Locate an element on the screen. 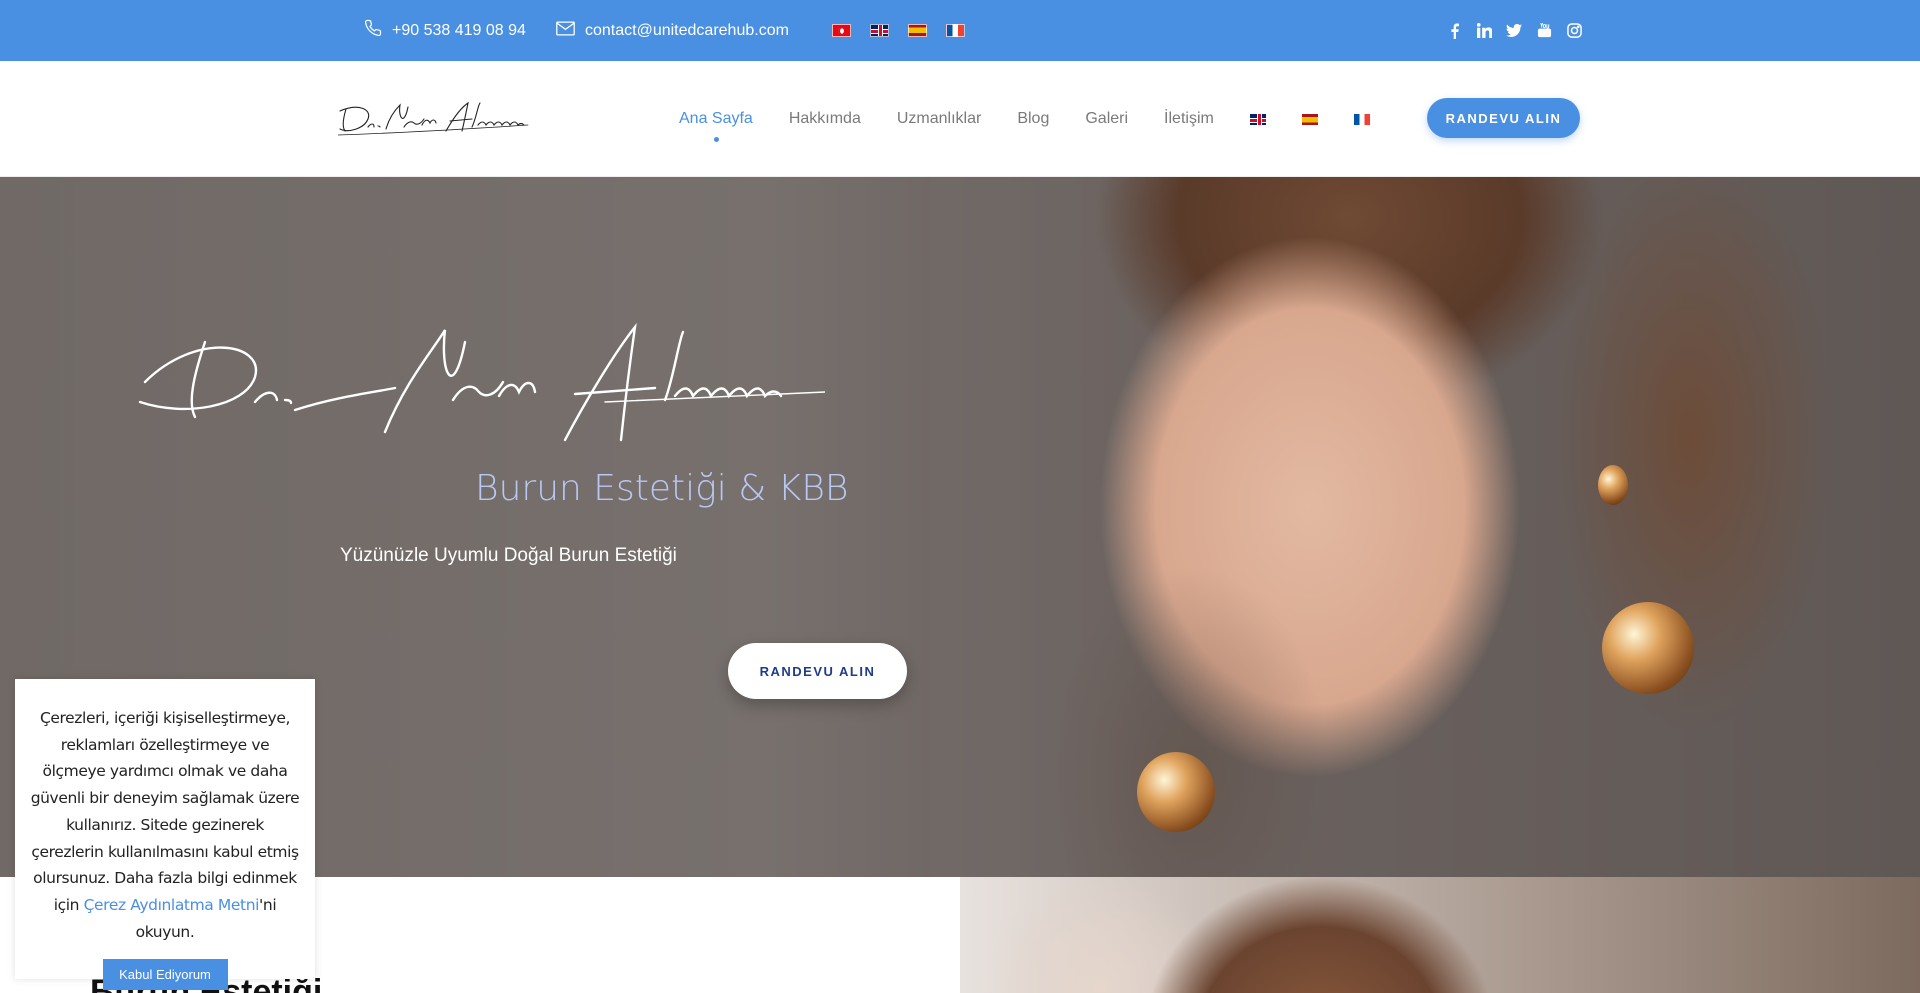 The image size is (1920, 993). hero-subtitle: Burun Estetiği & KBB is located at coordinates (662, 488).